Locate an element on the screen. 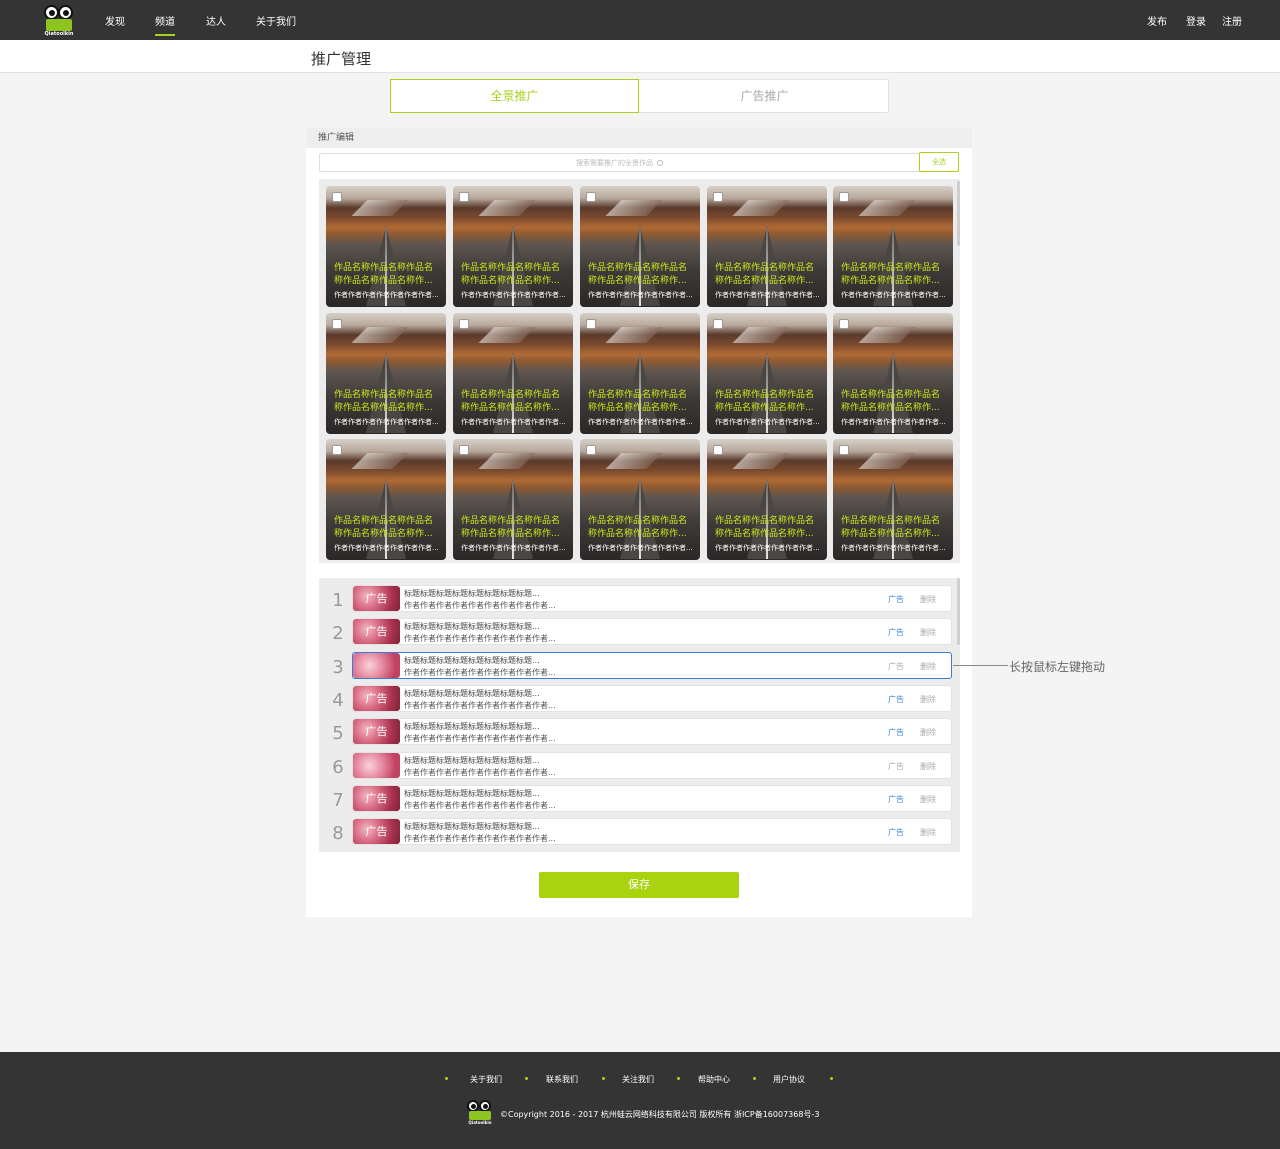 Image resolution: width=1280 pixels, height=1149 pixels. footer-link: 帮助中心 is located at coordinates (714, 1079).